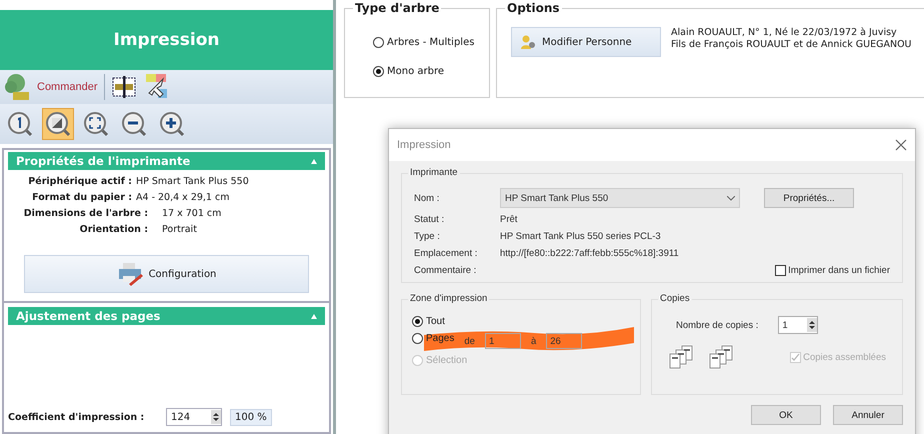 The height and width of the screenshot is (434, 924). Describe the element at coordinates (580, 236) in the screenshot. I see `field-value: HP Smart Tank Plus 550 series PCL-3` at that location.